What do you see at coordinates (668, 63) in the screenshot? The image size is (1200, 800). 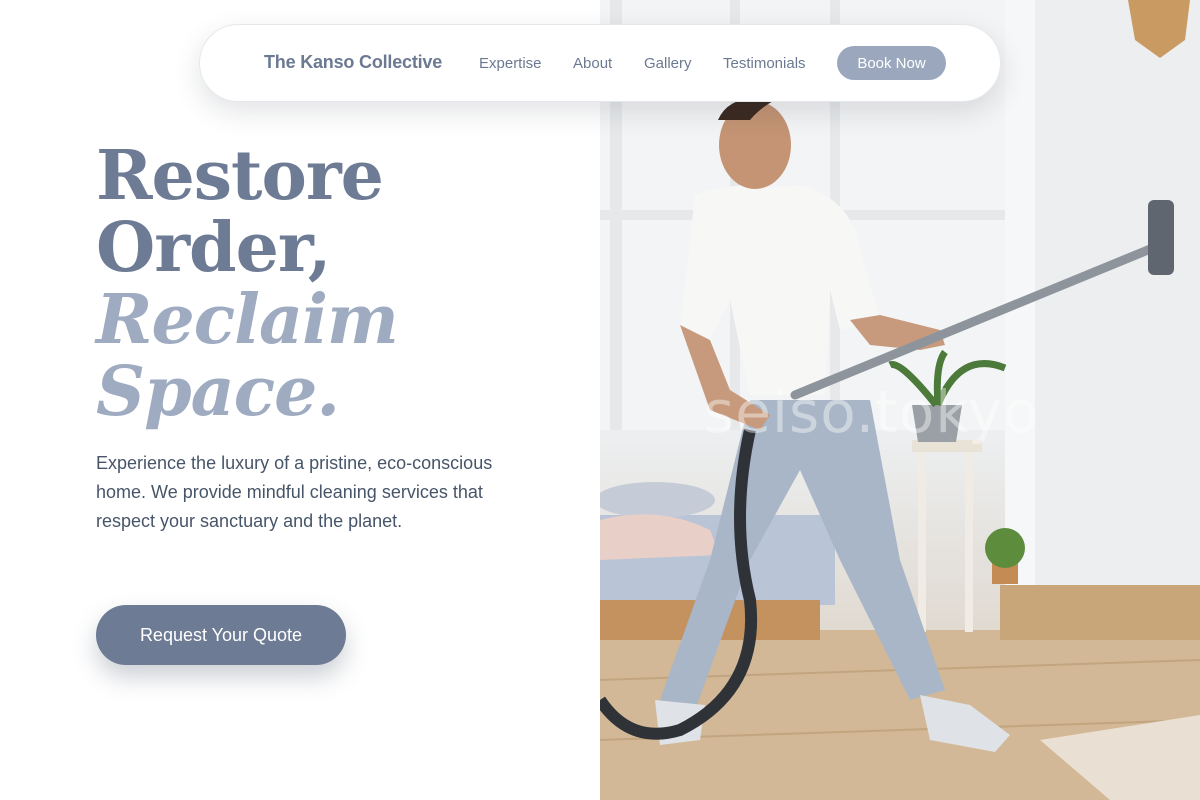 I see `nav-link-gallery: Gallery` at bounding box center [668, 63].